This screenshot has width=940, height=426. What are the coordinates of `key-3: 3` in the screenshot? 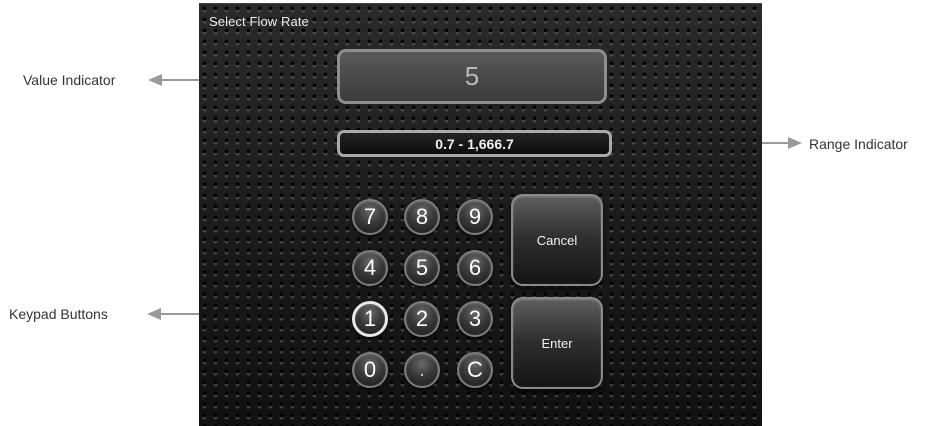 It's located at (475, 319).